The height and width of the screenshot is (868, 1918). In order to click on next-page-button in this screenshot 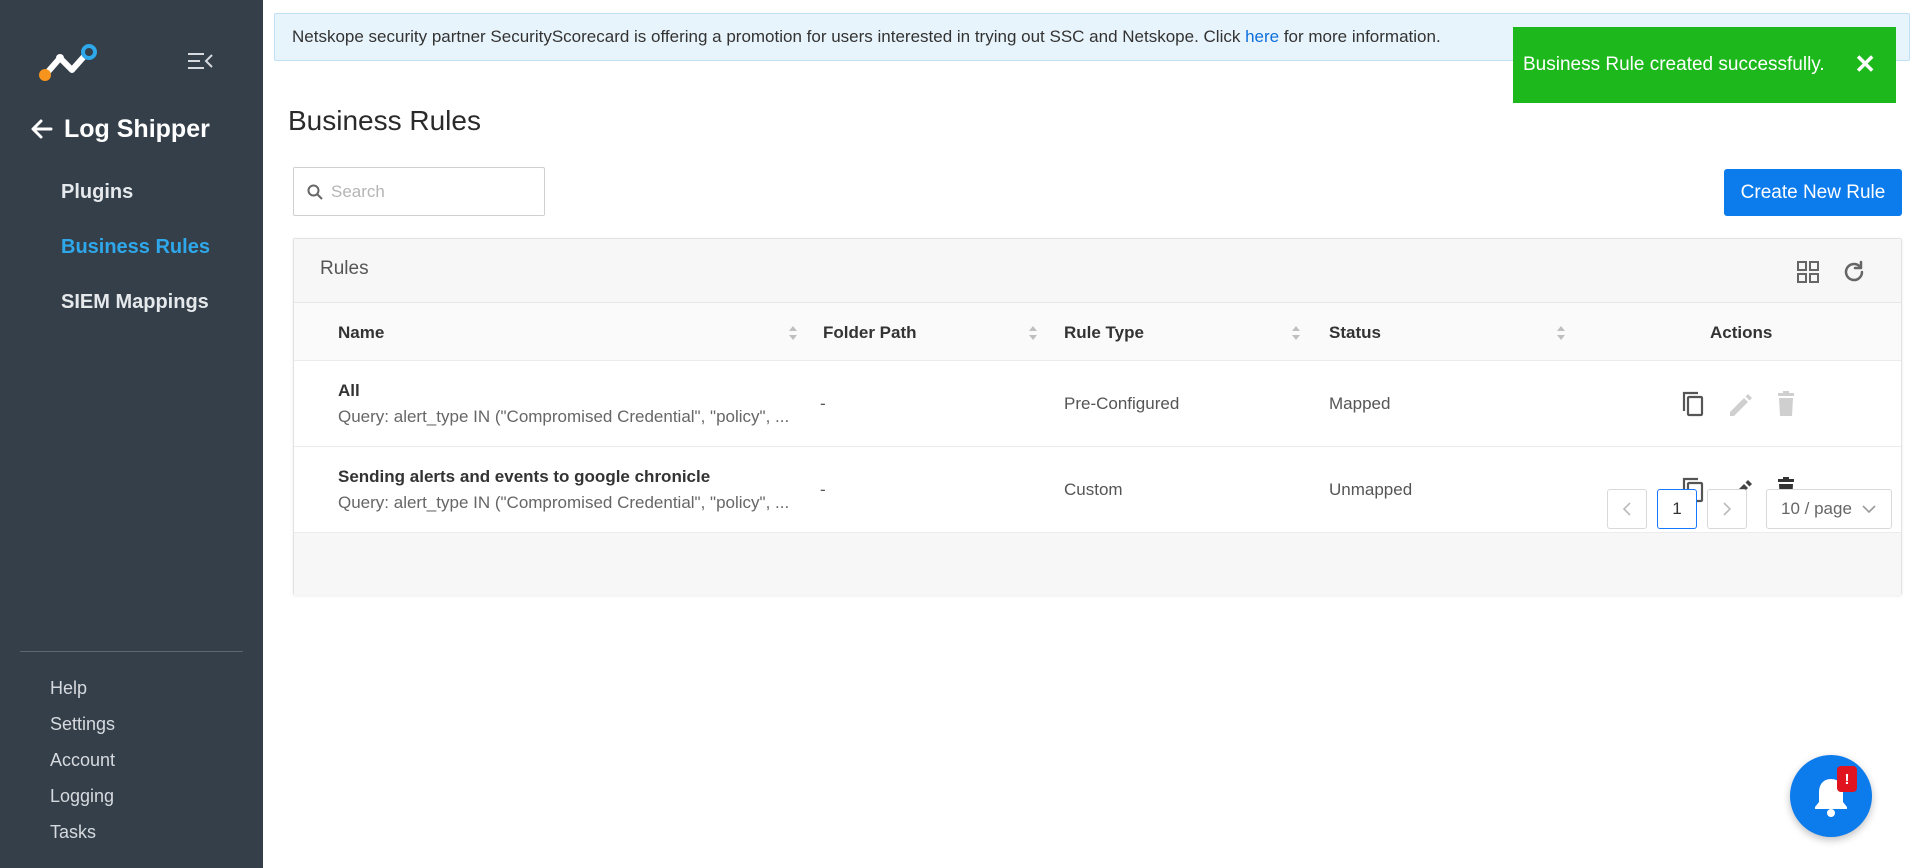, I will do `click(1727, 509)`.